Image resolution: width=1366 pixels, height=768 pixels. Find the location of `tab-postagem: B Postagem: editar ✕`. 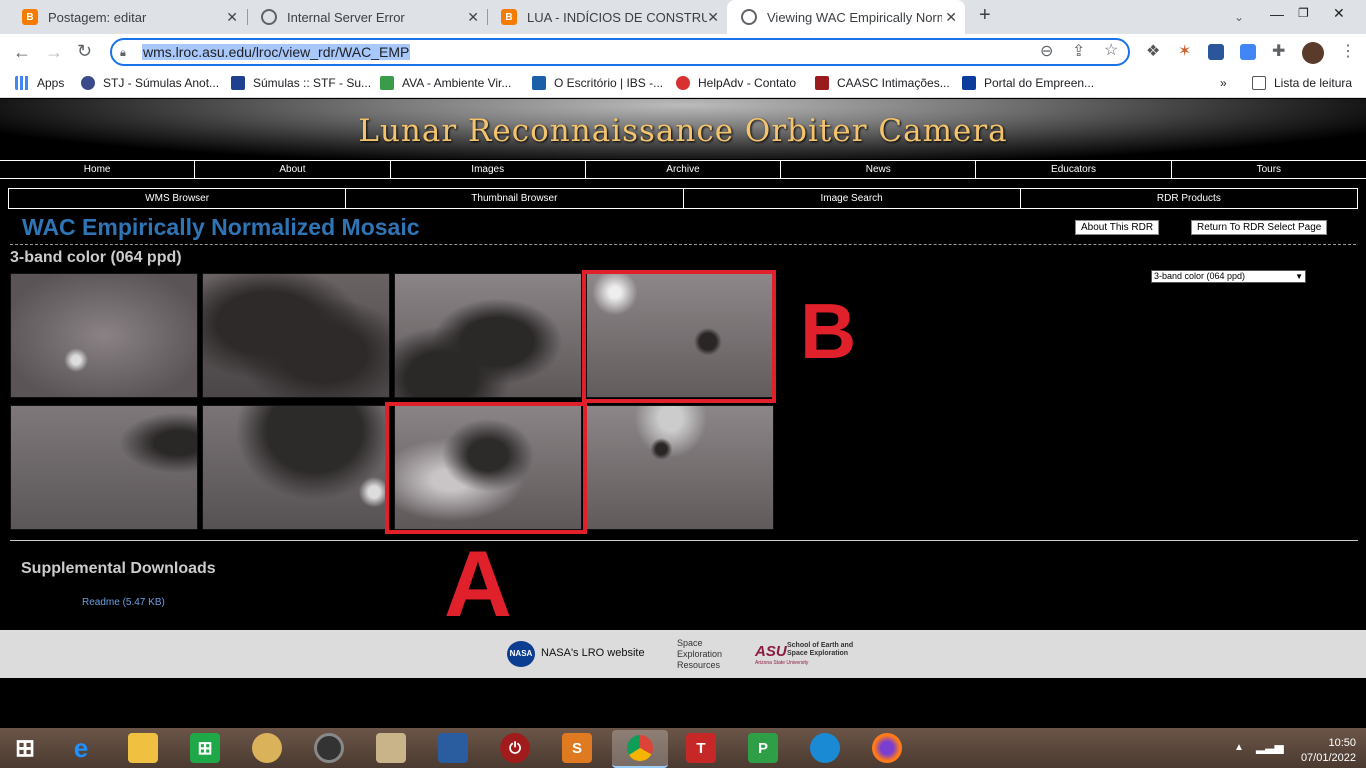

tab-postagem: B Postagem: editar ✕ is located at coordinates (127, 17).